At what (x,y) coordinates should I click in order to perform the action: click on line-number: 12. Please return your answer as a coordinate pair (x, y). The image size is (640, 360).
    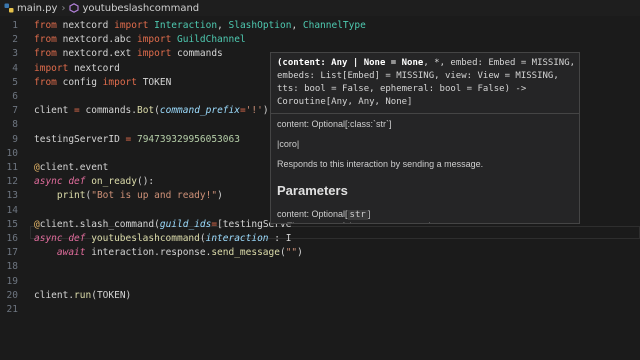
    Looking at the image, I should click on (12, 182).